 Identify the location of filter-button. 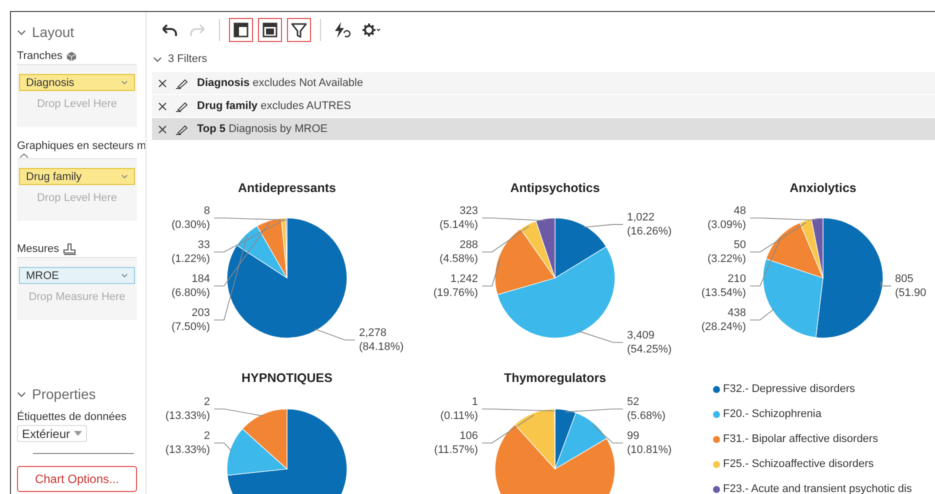
(299, 30).